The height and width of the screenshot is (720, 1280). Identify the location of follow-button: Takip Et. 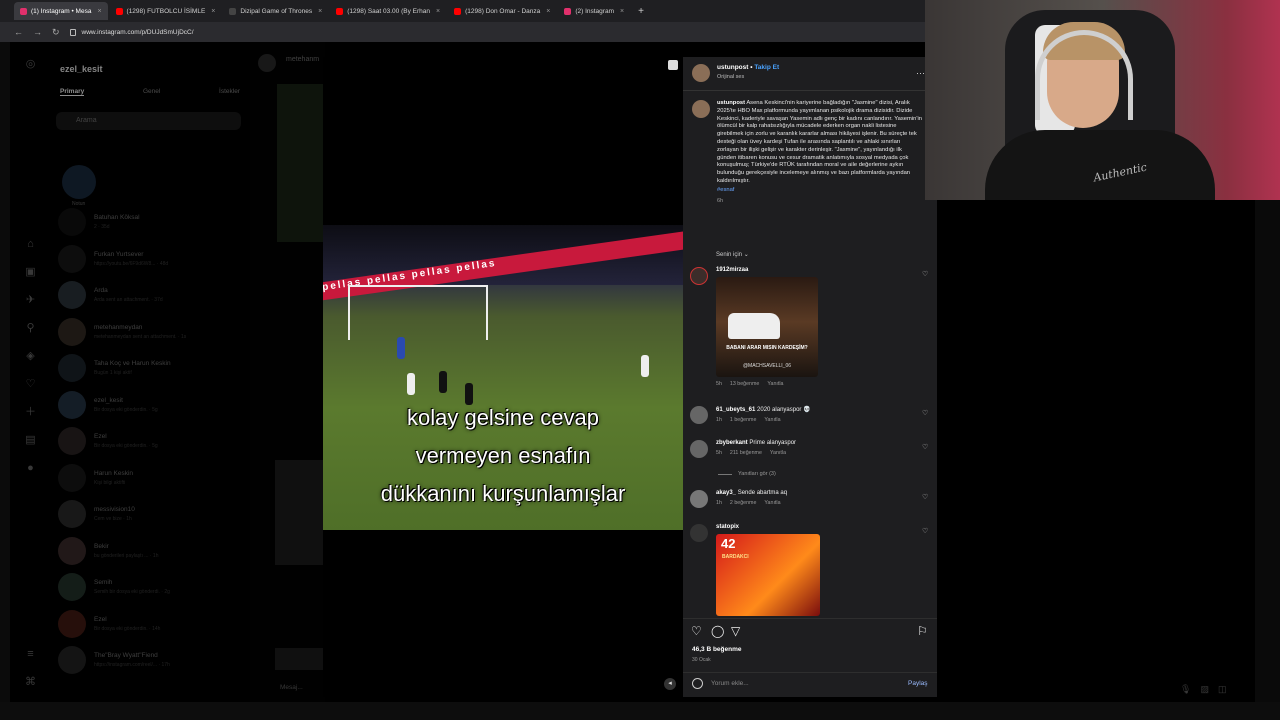
(766, 67).